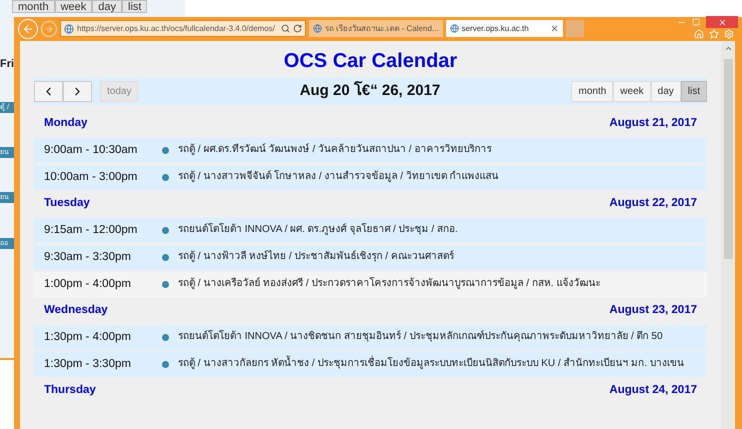 The image size is (742, 429). Describe the element at coordinates (431, 364) in the screenshot. I see `event-title: รถตู้ / นางสาวกัลยกร หัตน้ำชง / ประชุมการเชื่อมโยงข้อมูลระบบทะเบียนนิสิตกับระบบ KU / สำนักทะเบียนฯ มก. บางเขน` at that location.